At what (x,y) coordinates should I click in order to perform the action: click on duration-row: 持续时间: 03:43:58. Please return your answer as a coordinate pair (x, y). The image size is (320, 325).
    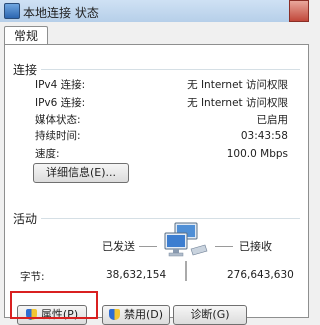
    Looking at the image, I should click on (161, 136).